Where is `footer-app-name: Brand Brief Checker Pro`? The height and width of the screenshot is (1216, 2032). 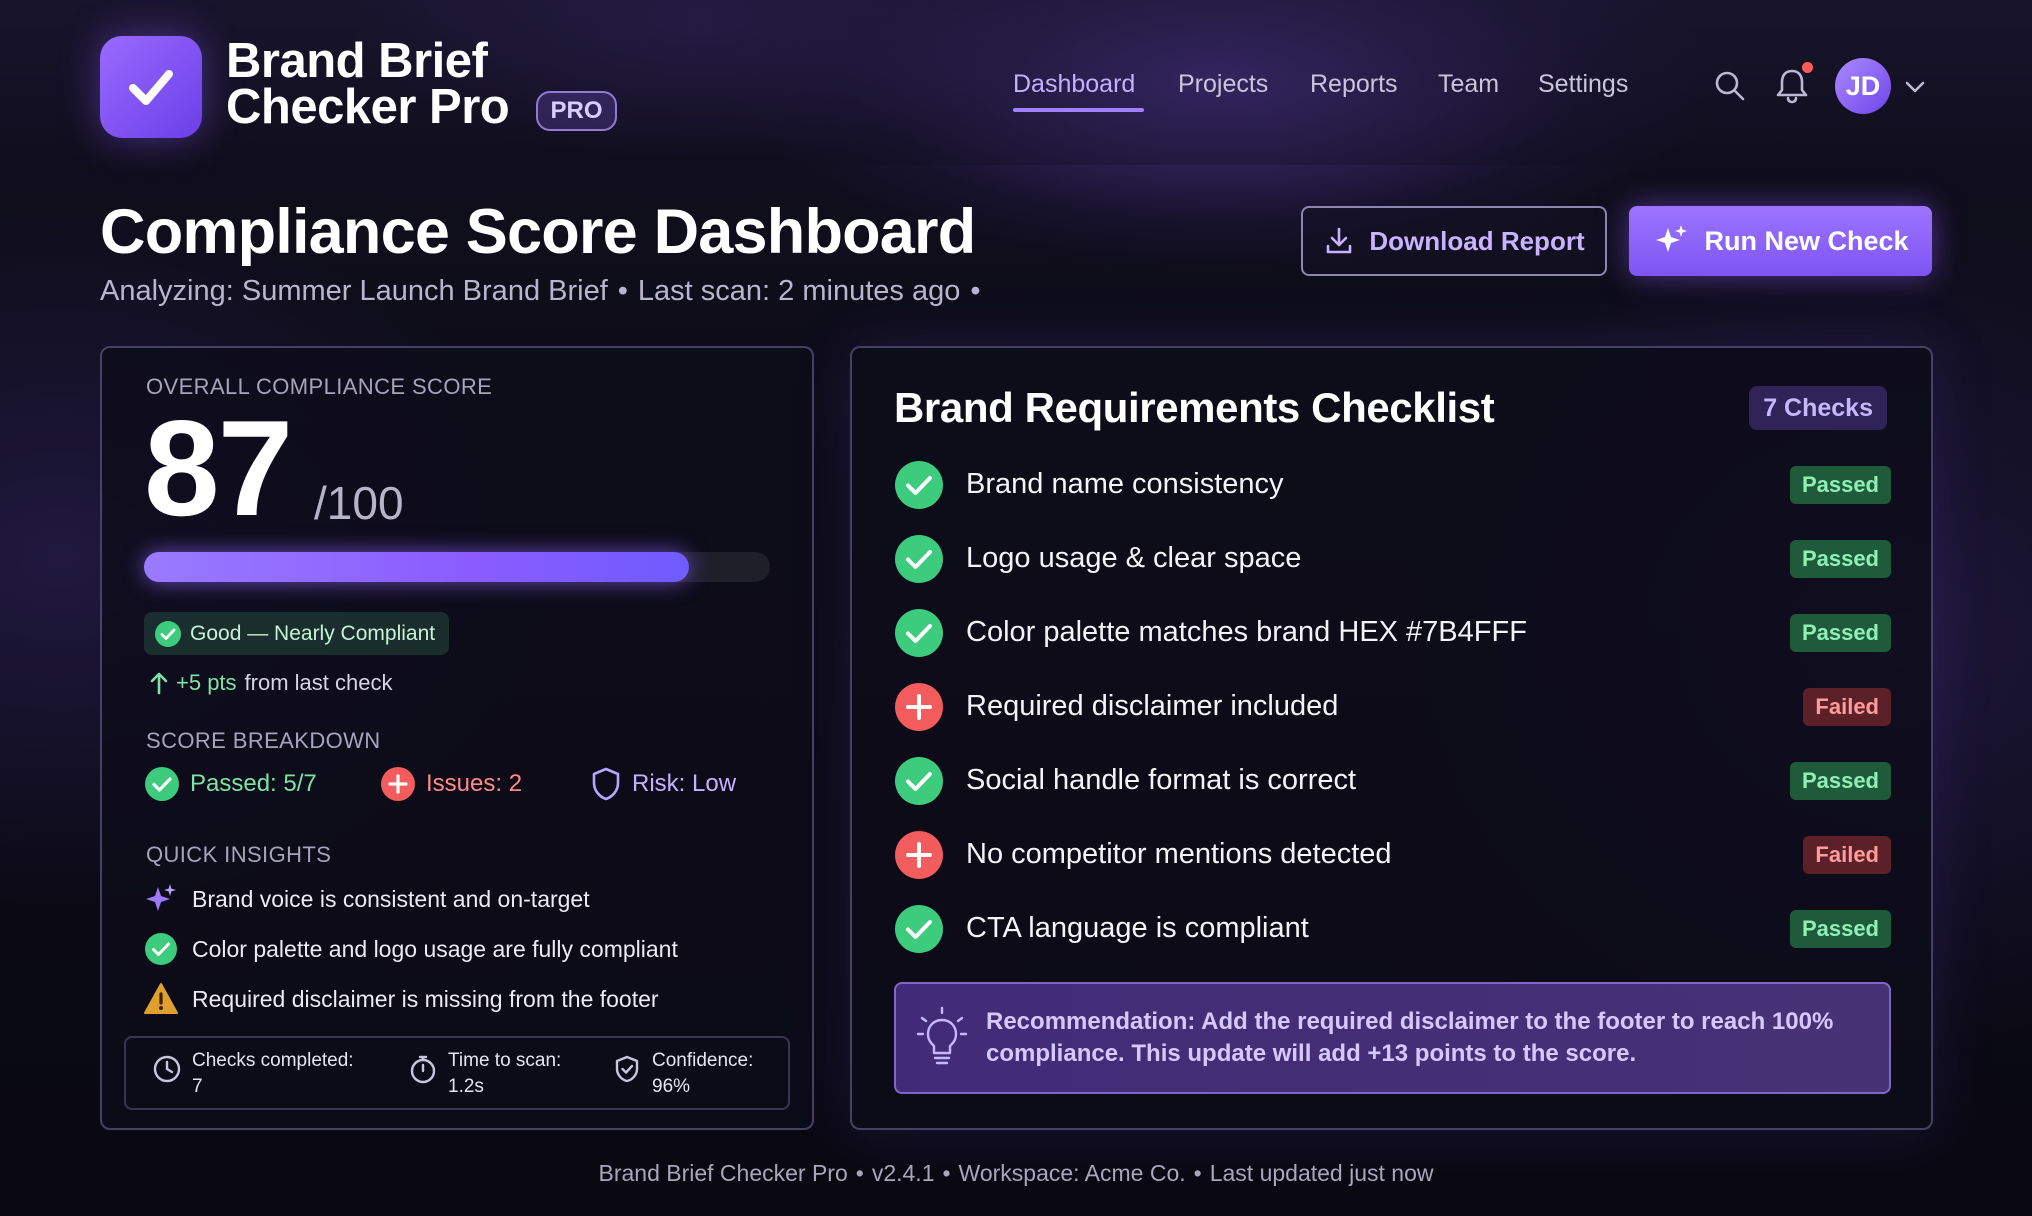 footer-app-name: Brand Brief Checker Pro is located at coordinates (723, 1173).